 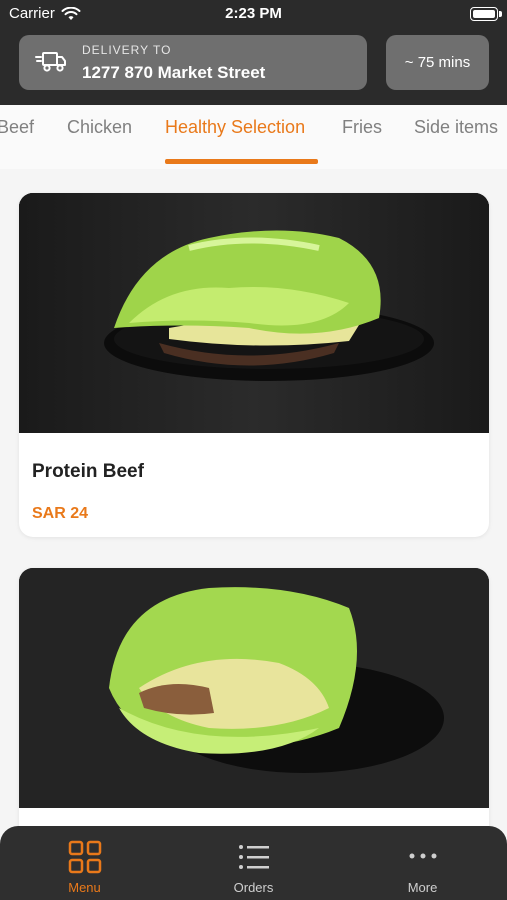 What do you see at coordinates (253, 857) in the screenshot?
I see `list-icon` at bounding box center [253, 857].